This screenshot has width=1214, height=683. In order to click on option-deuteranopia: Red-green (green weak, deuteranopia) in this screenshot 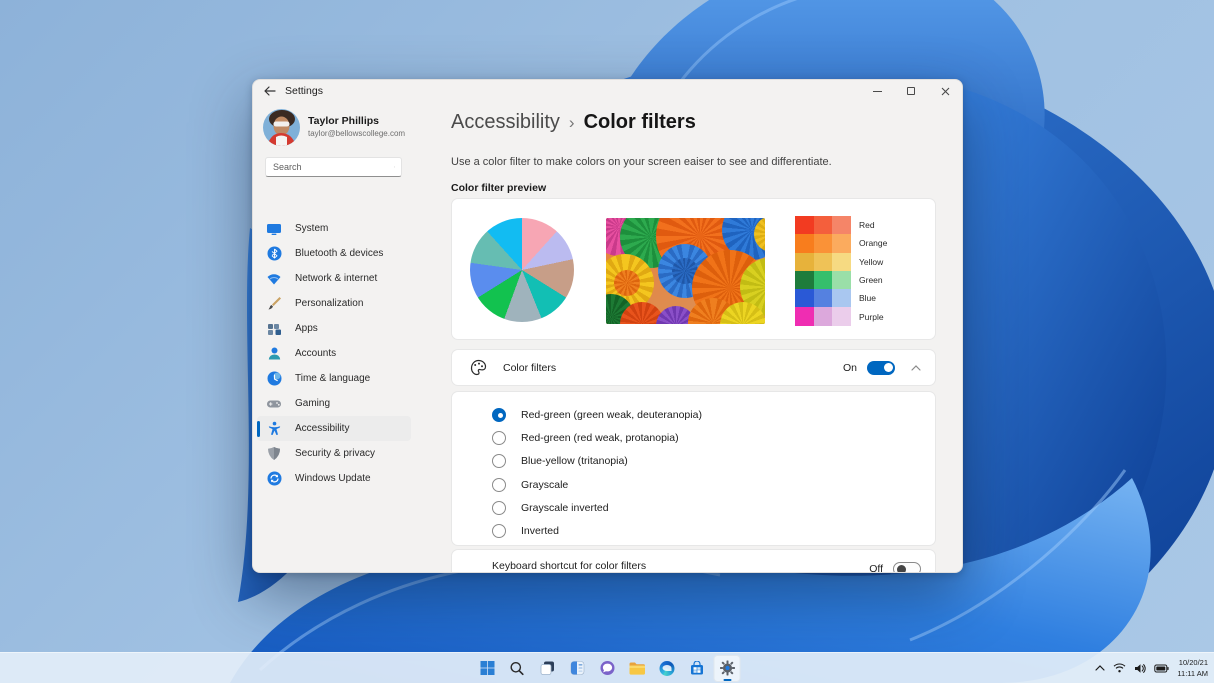, I will do `click(713, 414)`.